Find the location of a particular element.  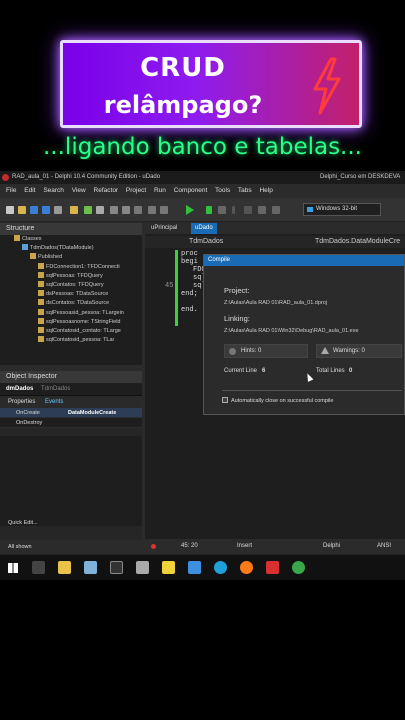

view-unit-icon is located at coordinates (152, 210).